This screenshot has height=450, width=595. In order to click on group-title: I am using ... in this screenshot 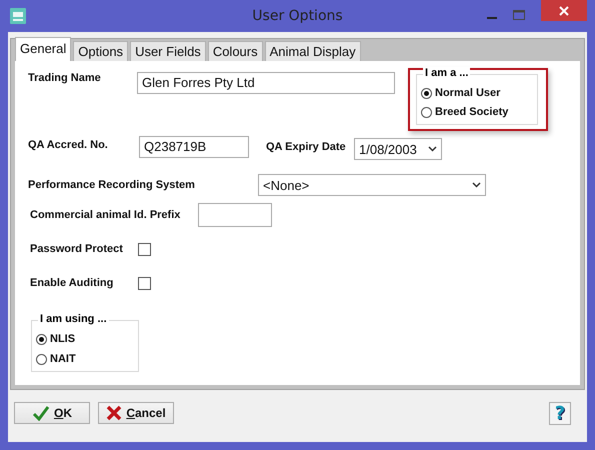, I will do `click(73, 319)`.